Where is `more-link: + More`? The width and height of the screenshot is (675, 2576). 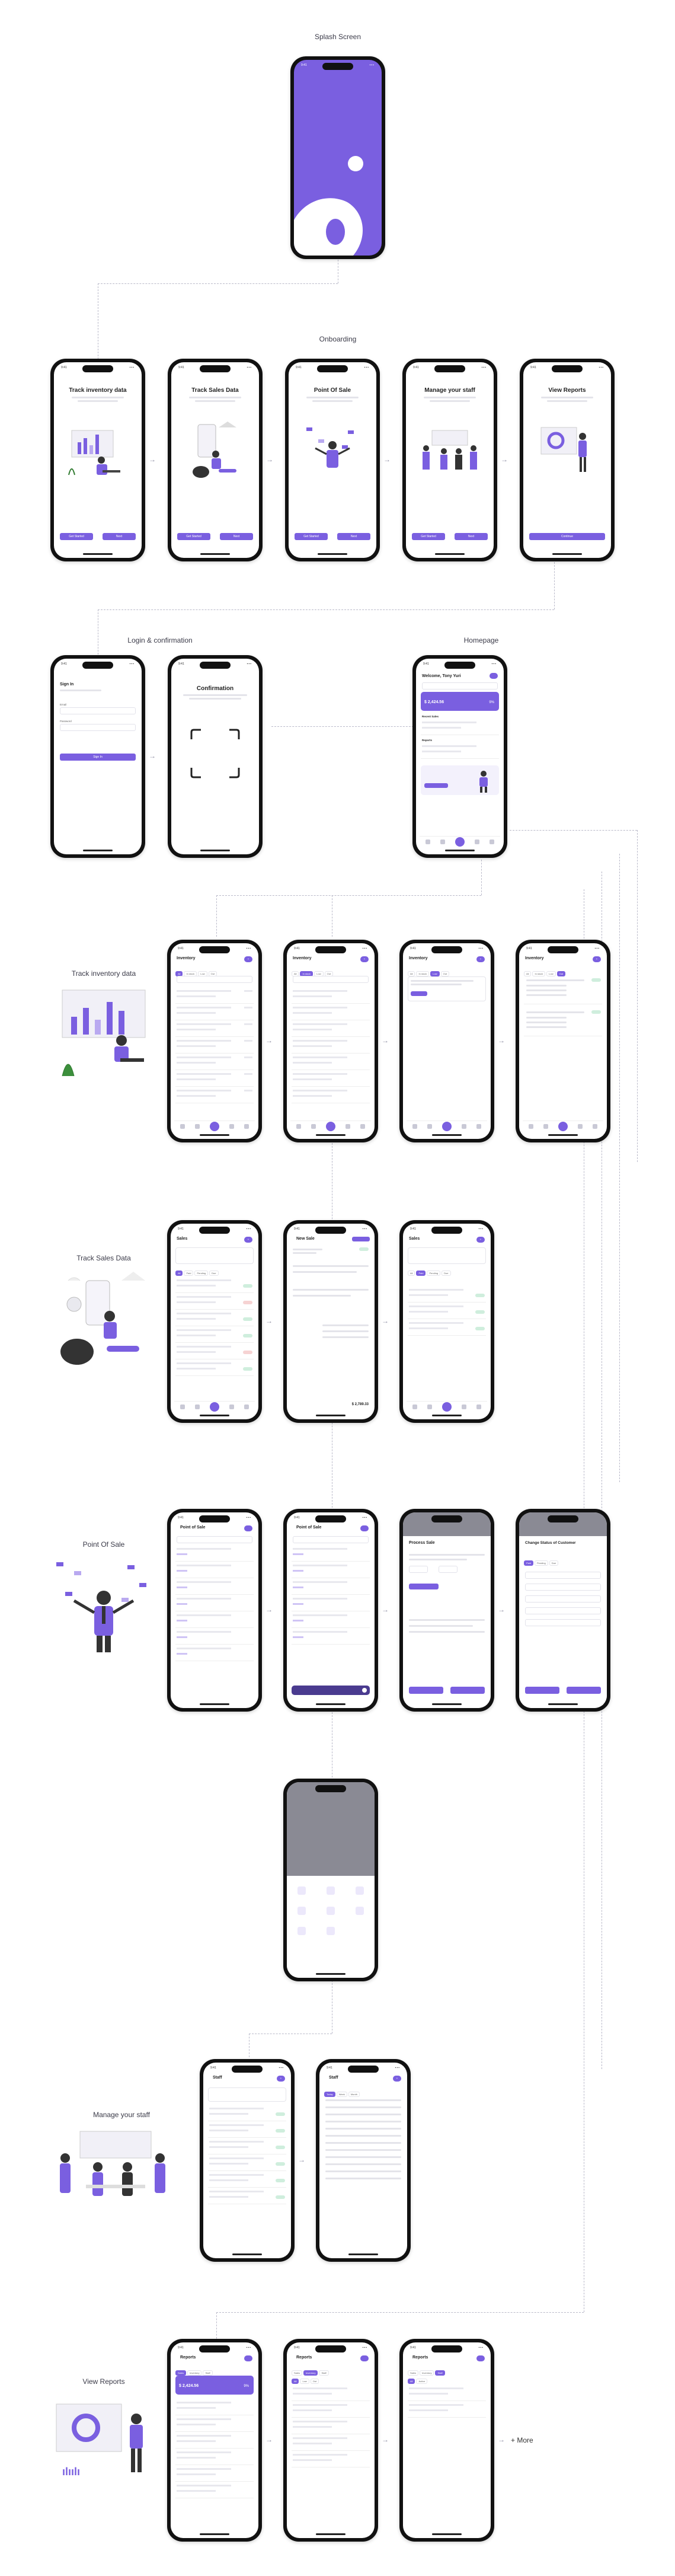 more-link: + More is located at coordinates (522, 2440).